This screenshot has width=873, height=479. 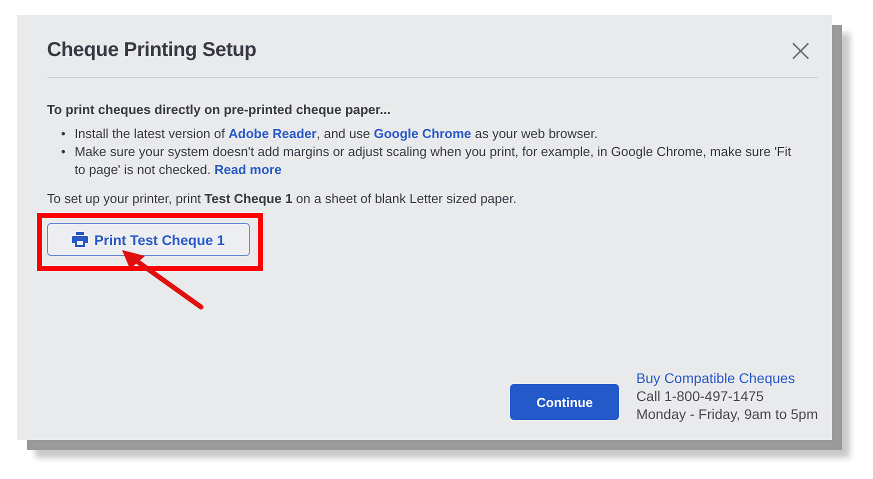 I want to click on link: Adobe Reader, so click(x=272, y=133).